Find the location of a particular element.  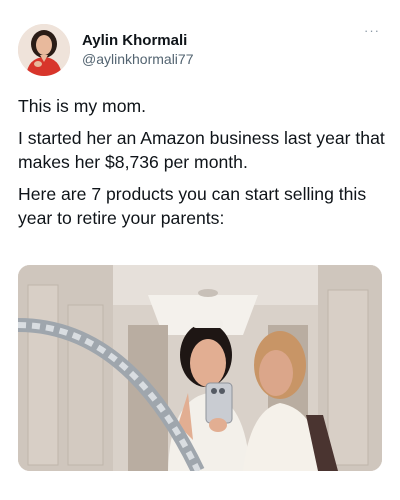

tweet-paragraph: This is my mom. is located at coordinates (82, 106).